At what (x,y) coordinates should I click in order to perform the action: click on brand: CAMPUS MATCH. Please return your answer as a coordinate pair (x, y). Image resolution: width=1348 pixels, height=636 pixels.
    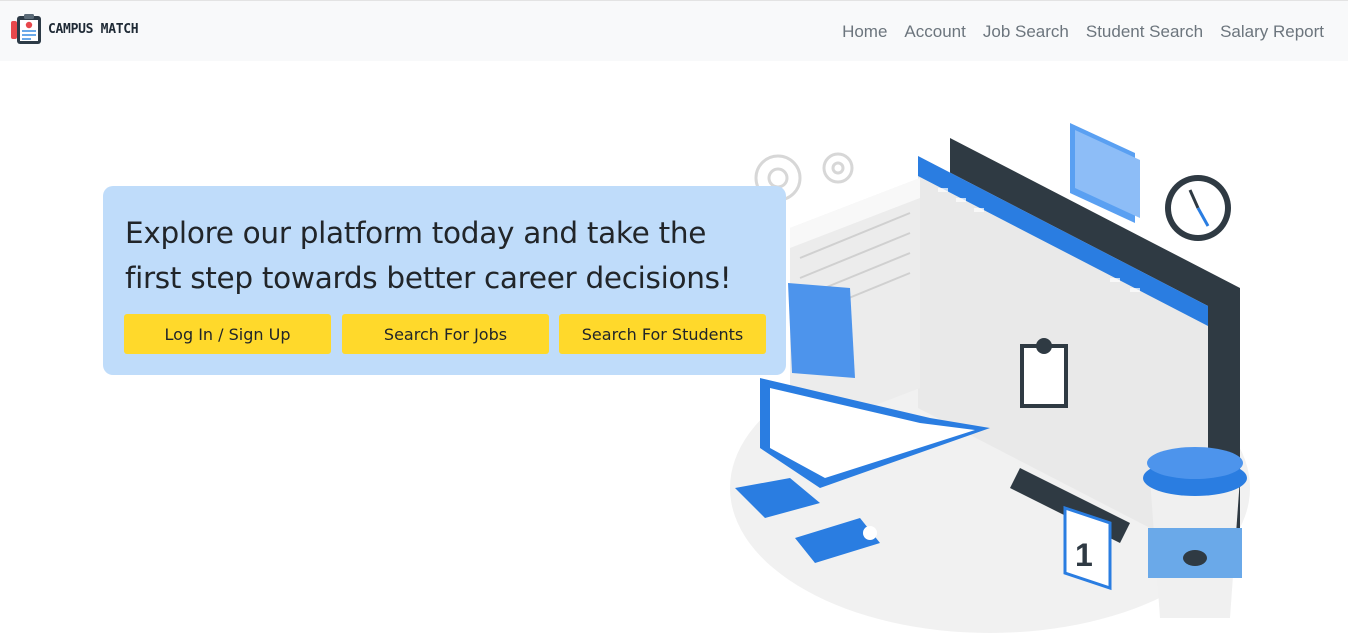
    Looking at the image, I should click on (74, 29).